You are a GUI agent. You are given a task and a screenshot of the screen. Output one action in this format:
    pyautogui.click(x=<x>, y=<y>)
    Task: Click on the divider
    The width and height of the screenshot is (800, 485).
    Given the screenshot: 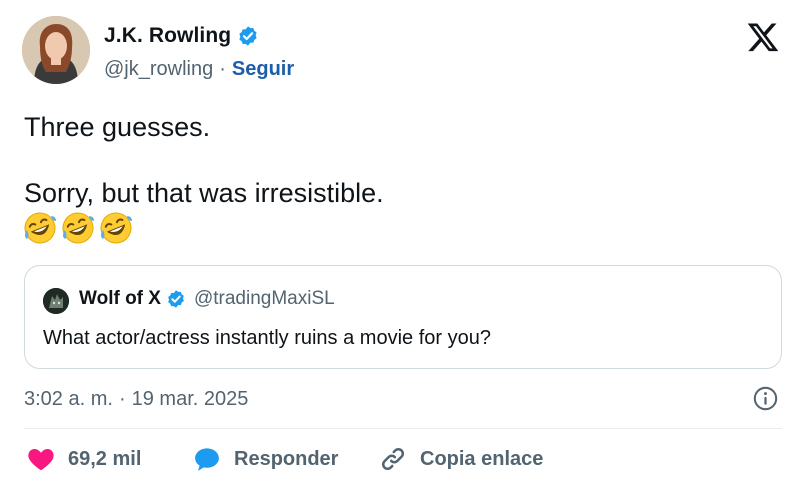 What is the action you would take?
    pyautogui.click(x=403, y=428)
    